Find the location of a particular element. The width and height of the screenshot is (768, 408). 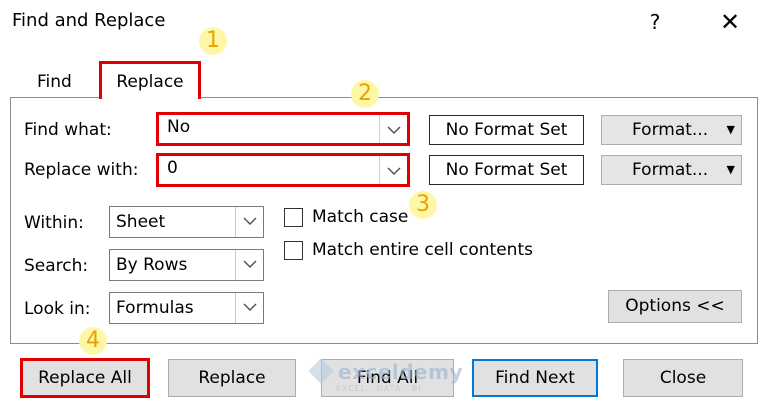

match-entire-checkbox is located at coordinates (293, 250).